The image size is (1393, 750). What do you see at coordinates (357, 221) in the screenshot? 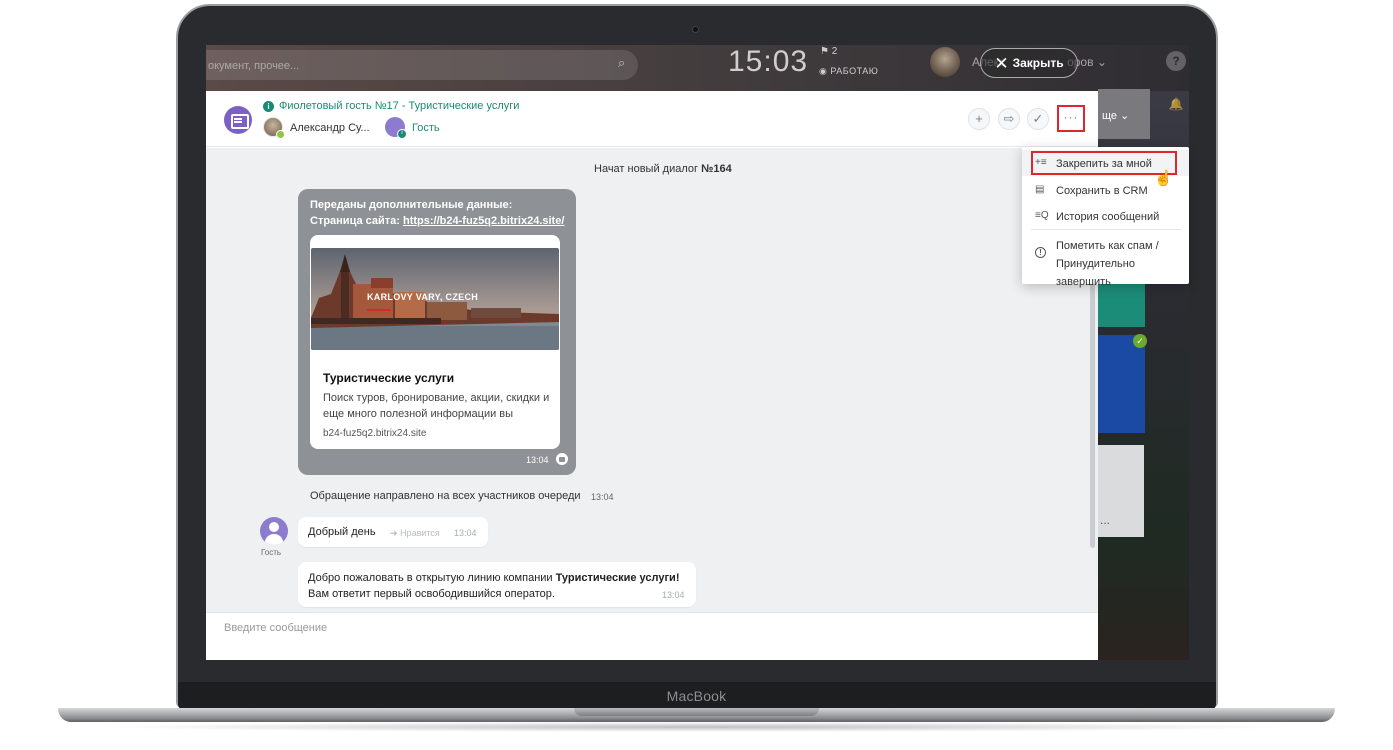
I see `site-page-label: Страница сайта:` at bounding box center [357, 221].